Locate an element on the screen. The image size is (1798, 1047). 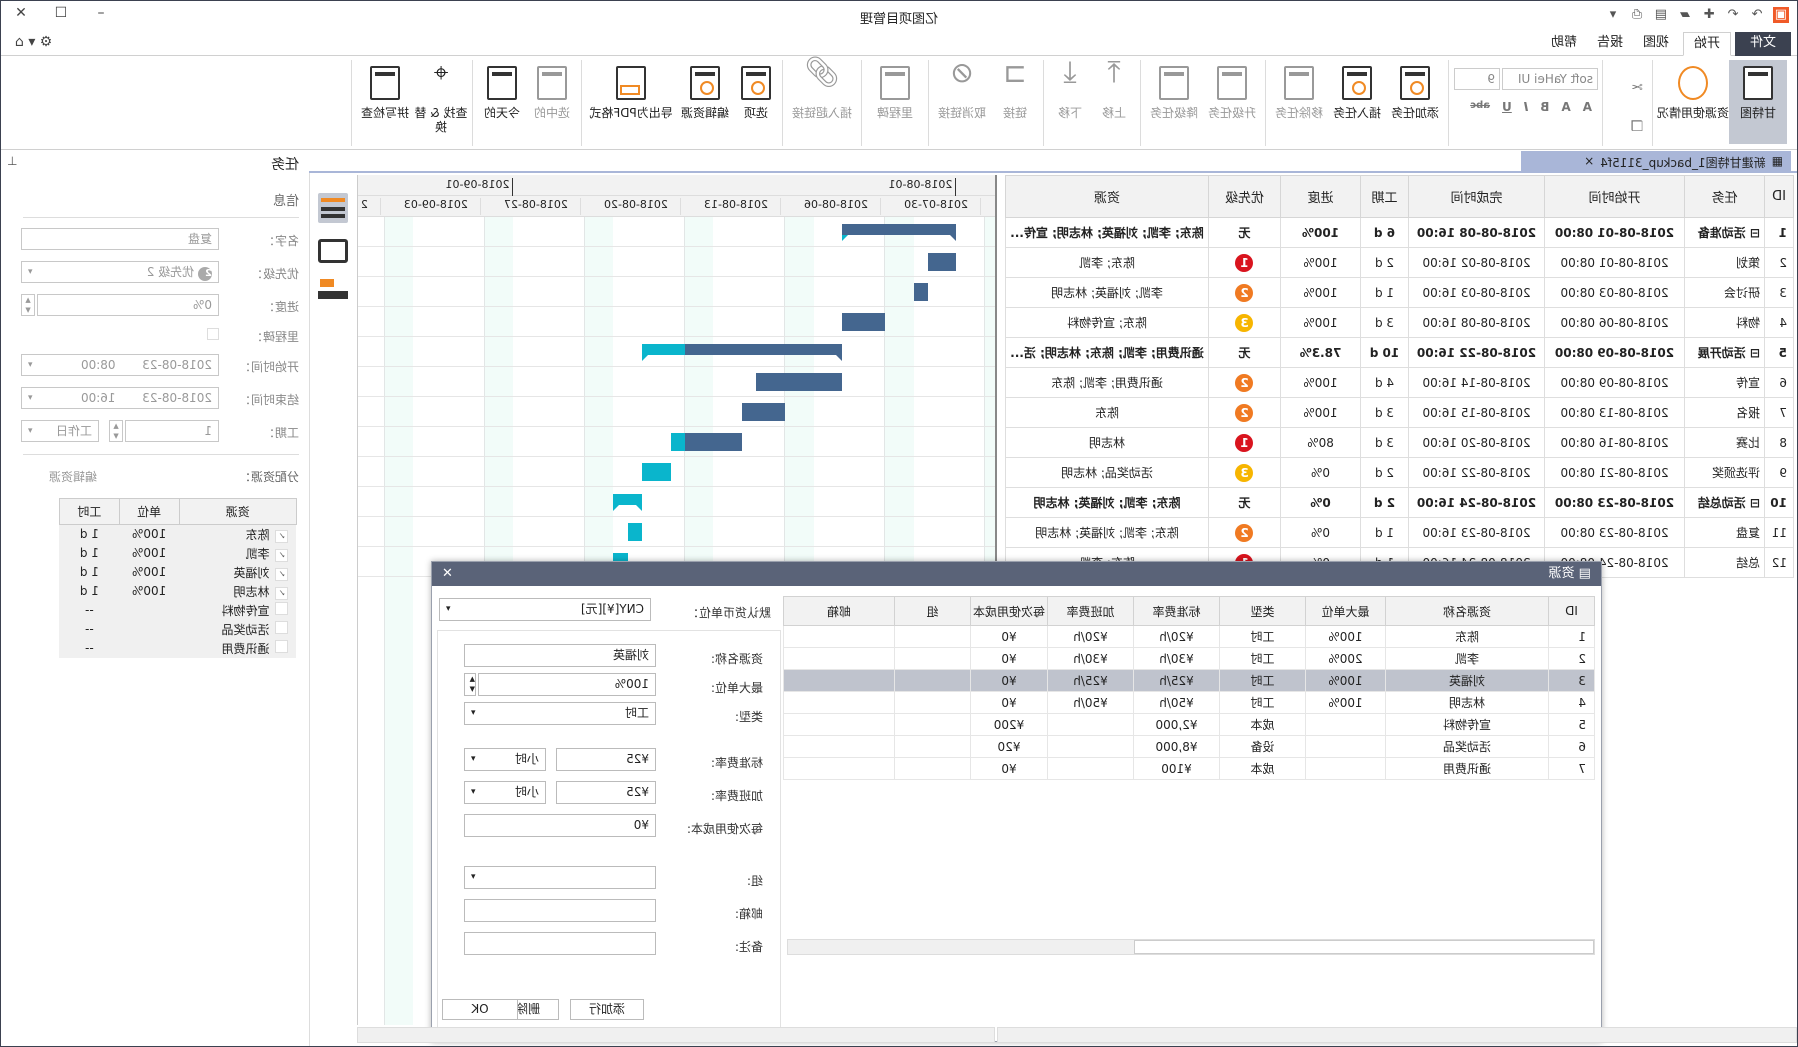
standard-rate-unit-select: 小时 ▾ is located at coordinates (505, 759).